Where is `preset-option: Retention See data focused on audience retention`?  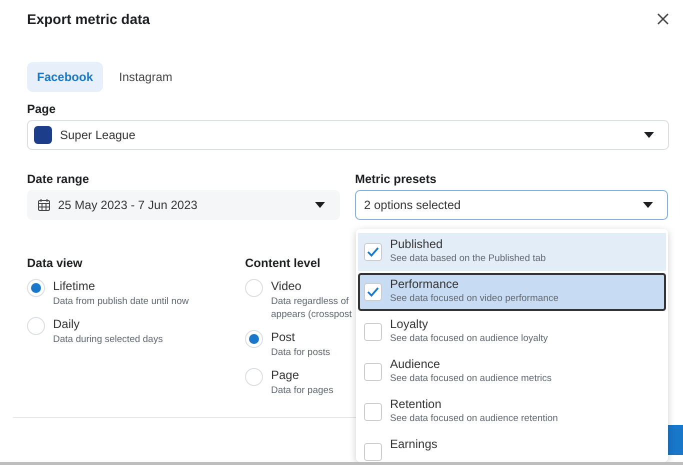
preset-option: Retention See data focused on audience retention is located at coordinates (512, 412).